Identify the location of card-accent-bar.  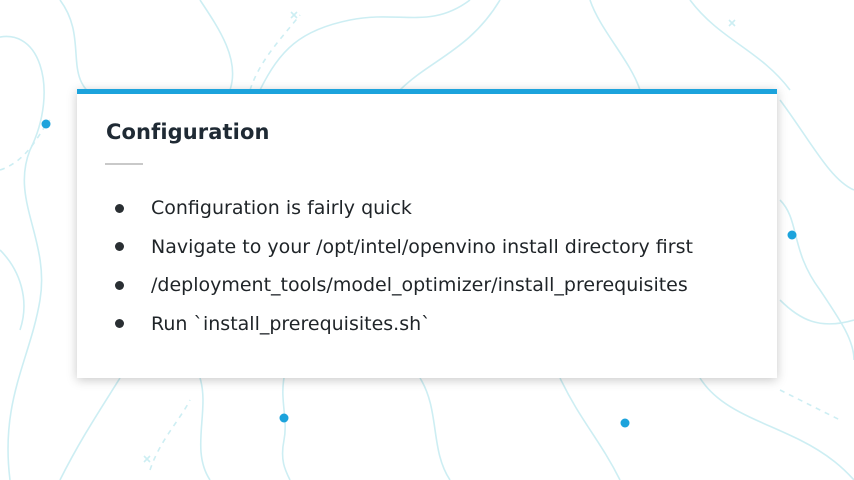
(427, 91).